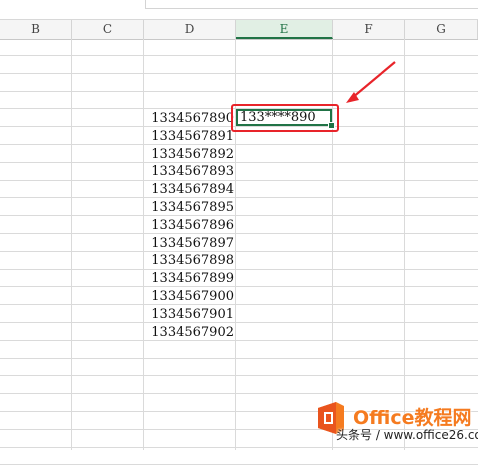  I want to click on annotation-arrow, so click(371, 82).